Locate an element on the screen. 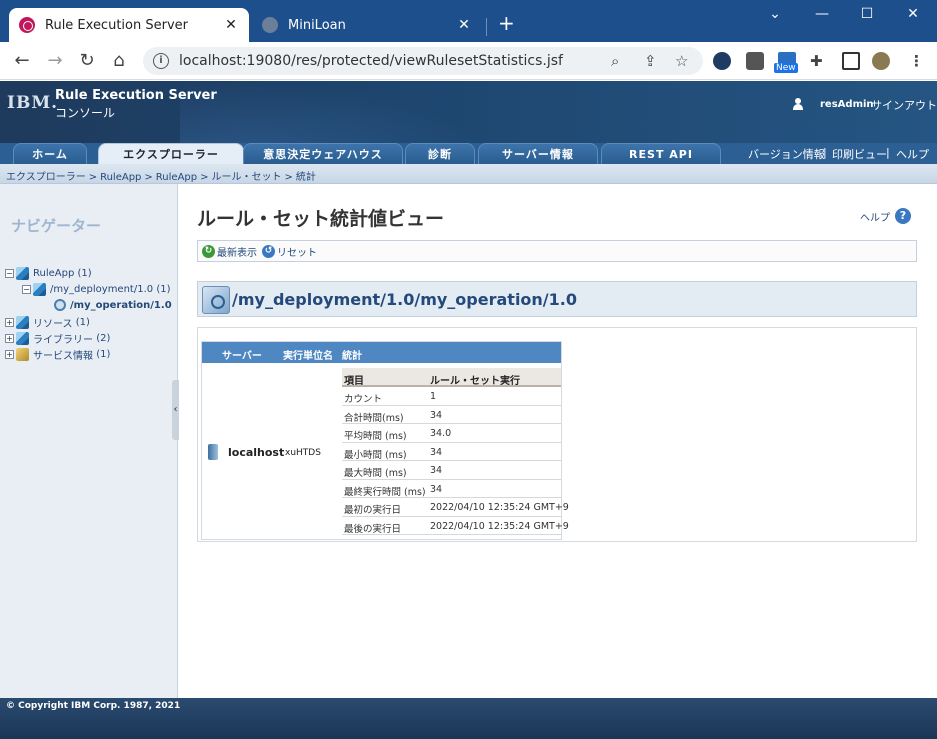 The width and height of the screenshot is (937, 739). help-link: ヘルプ is located at coordinates (875, 216).